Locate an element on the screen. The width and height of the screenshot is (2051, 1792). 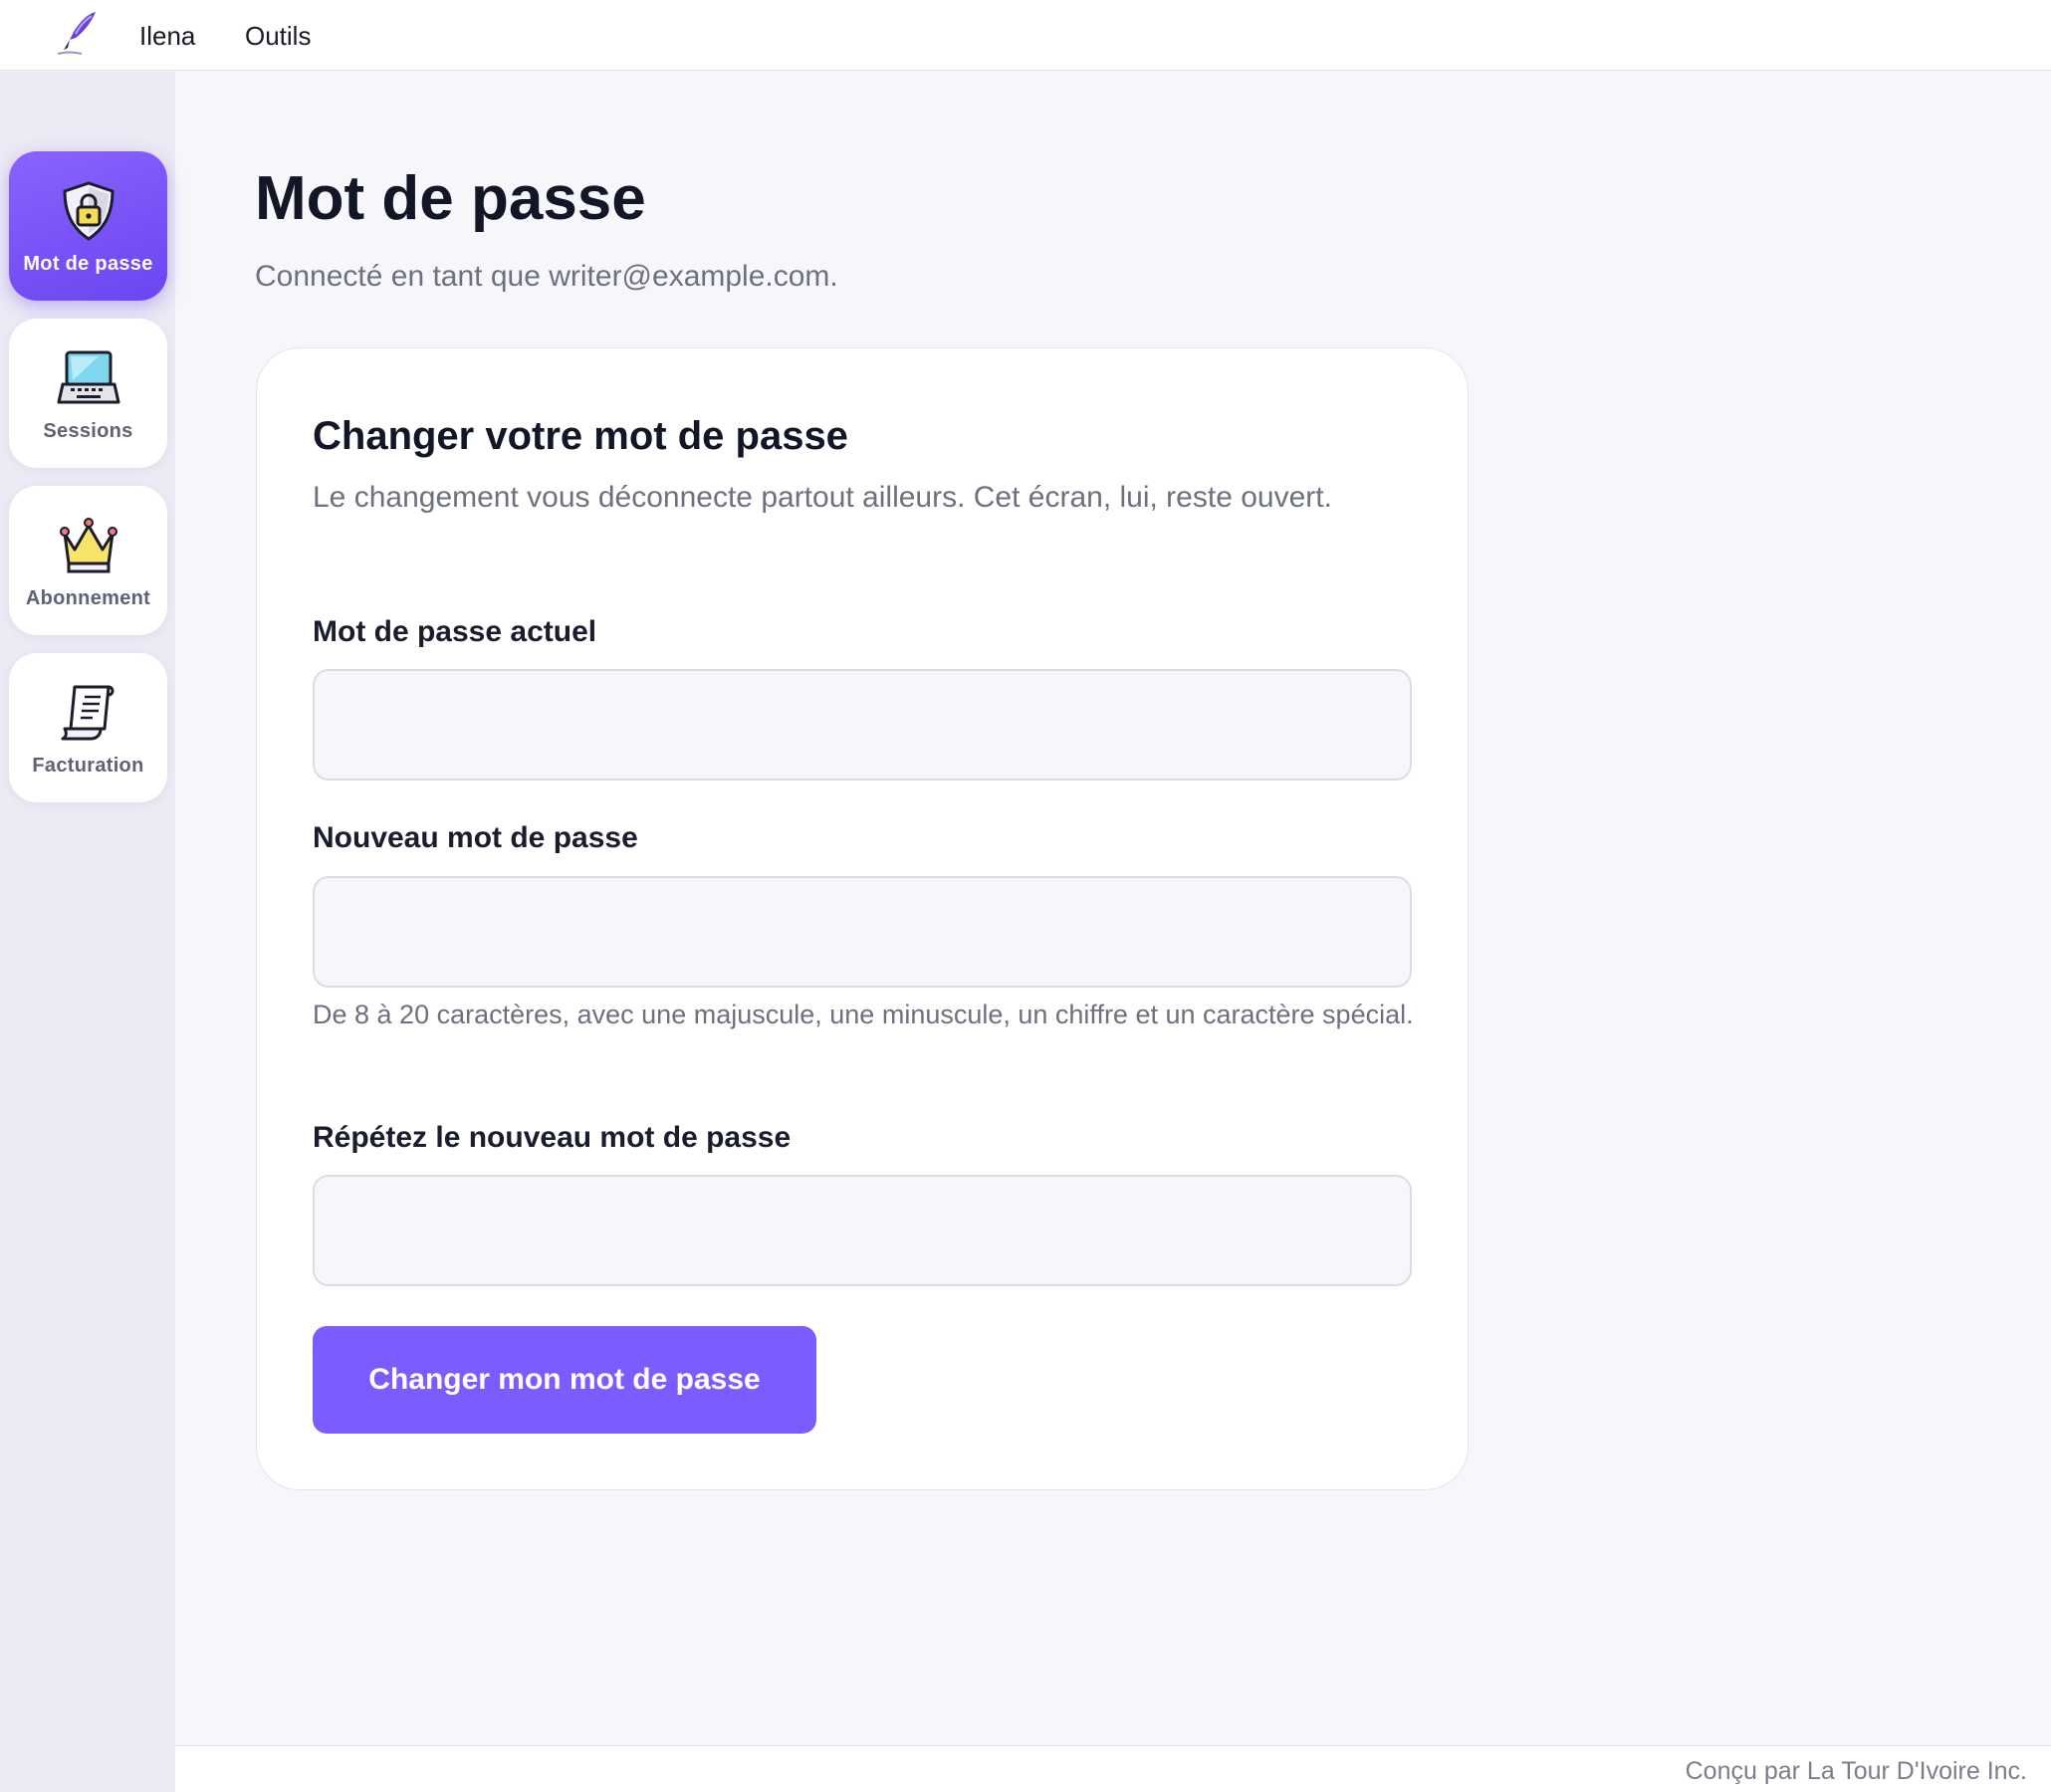
sidebar-item-password: Mot de passe is located at coordinates (88, 226).